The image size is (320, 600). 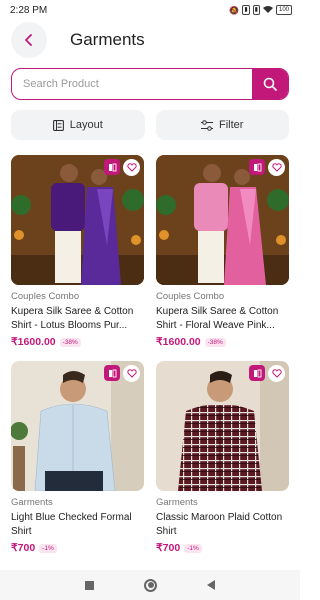 What do you see at coordinates (107, 39) in the screenshot?
I see `page-title: Garments` at bounding box center [107, 39].